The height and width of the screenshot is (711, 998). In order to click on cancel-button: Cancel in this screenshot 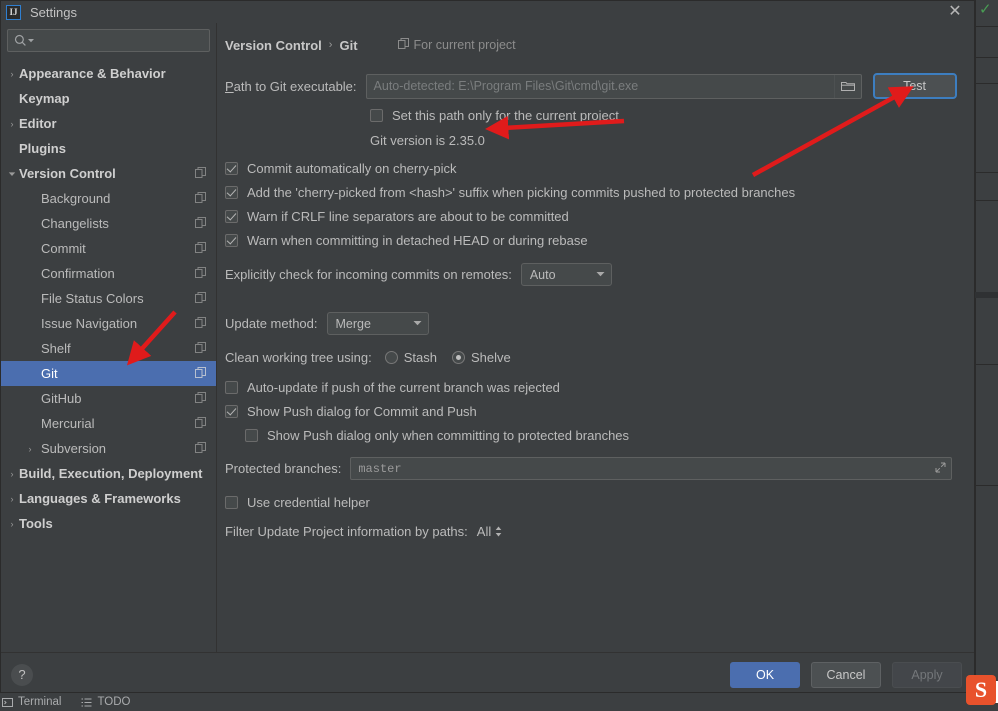, I will do `click(846, 674)`.